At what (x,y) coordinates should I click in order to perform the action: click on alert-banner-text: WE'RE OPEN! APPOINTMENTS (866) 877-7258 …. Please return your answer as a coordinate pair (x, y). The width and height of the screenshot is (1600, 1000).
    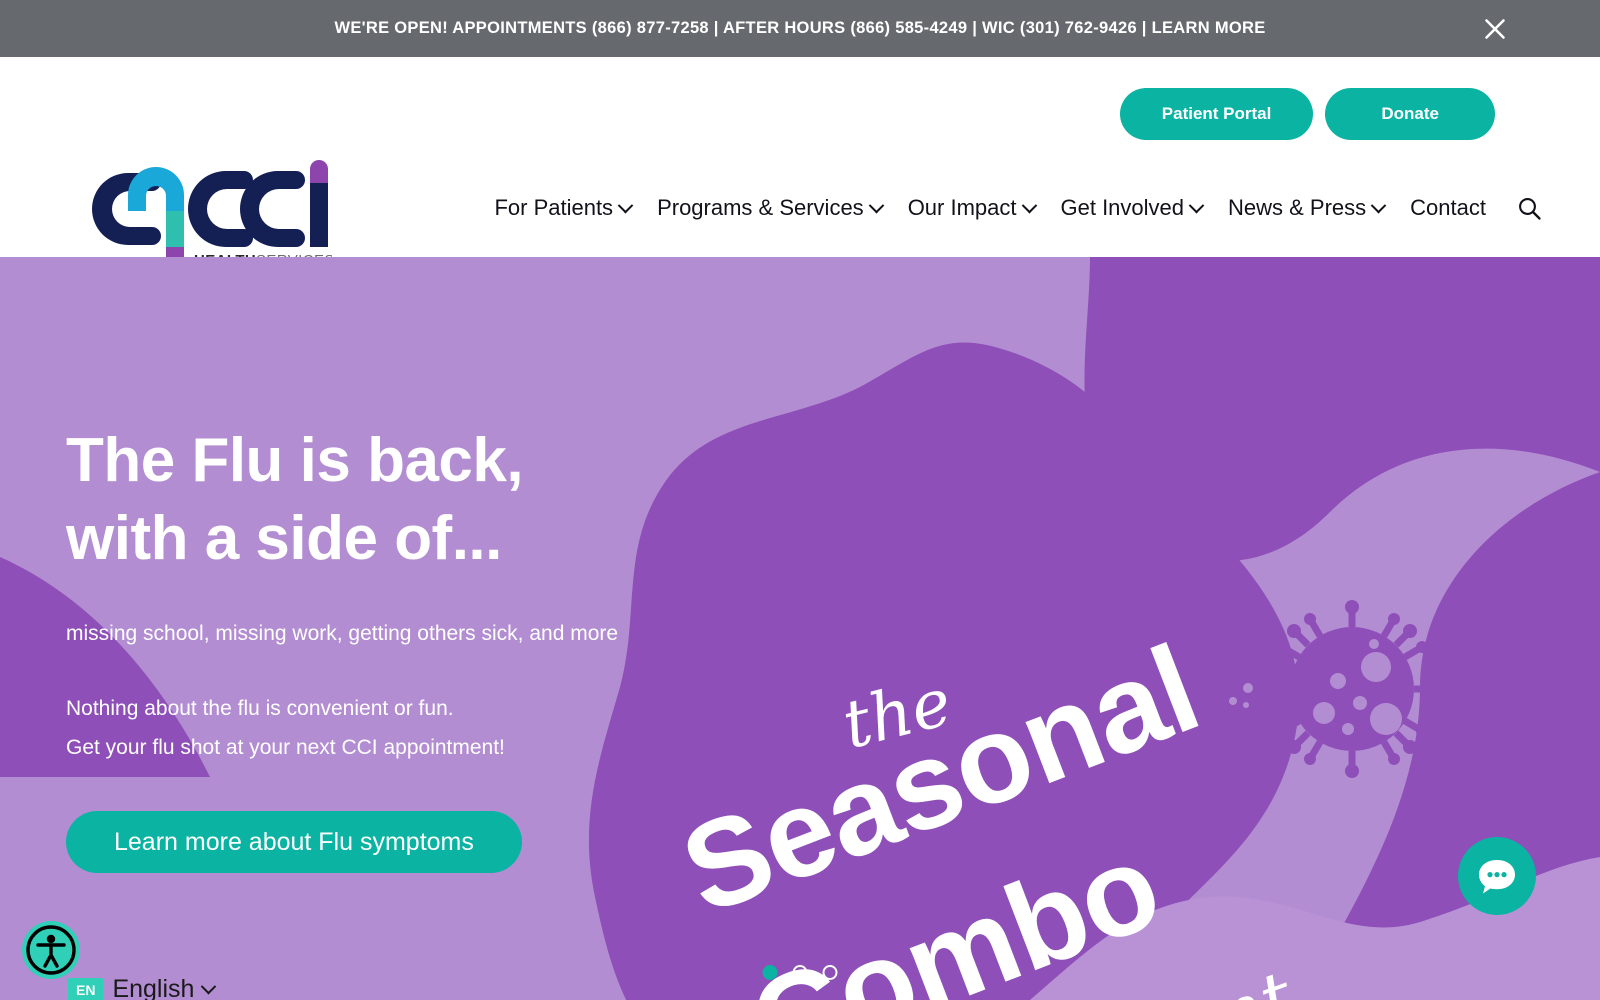
    Looking at the image, I should click on (799, 28).